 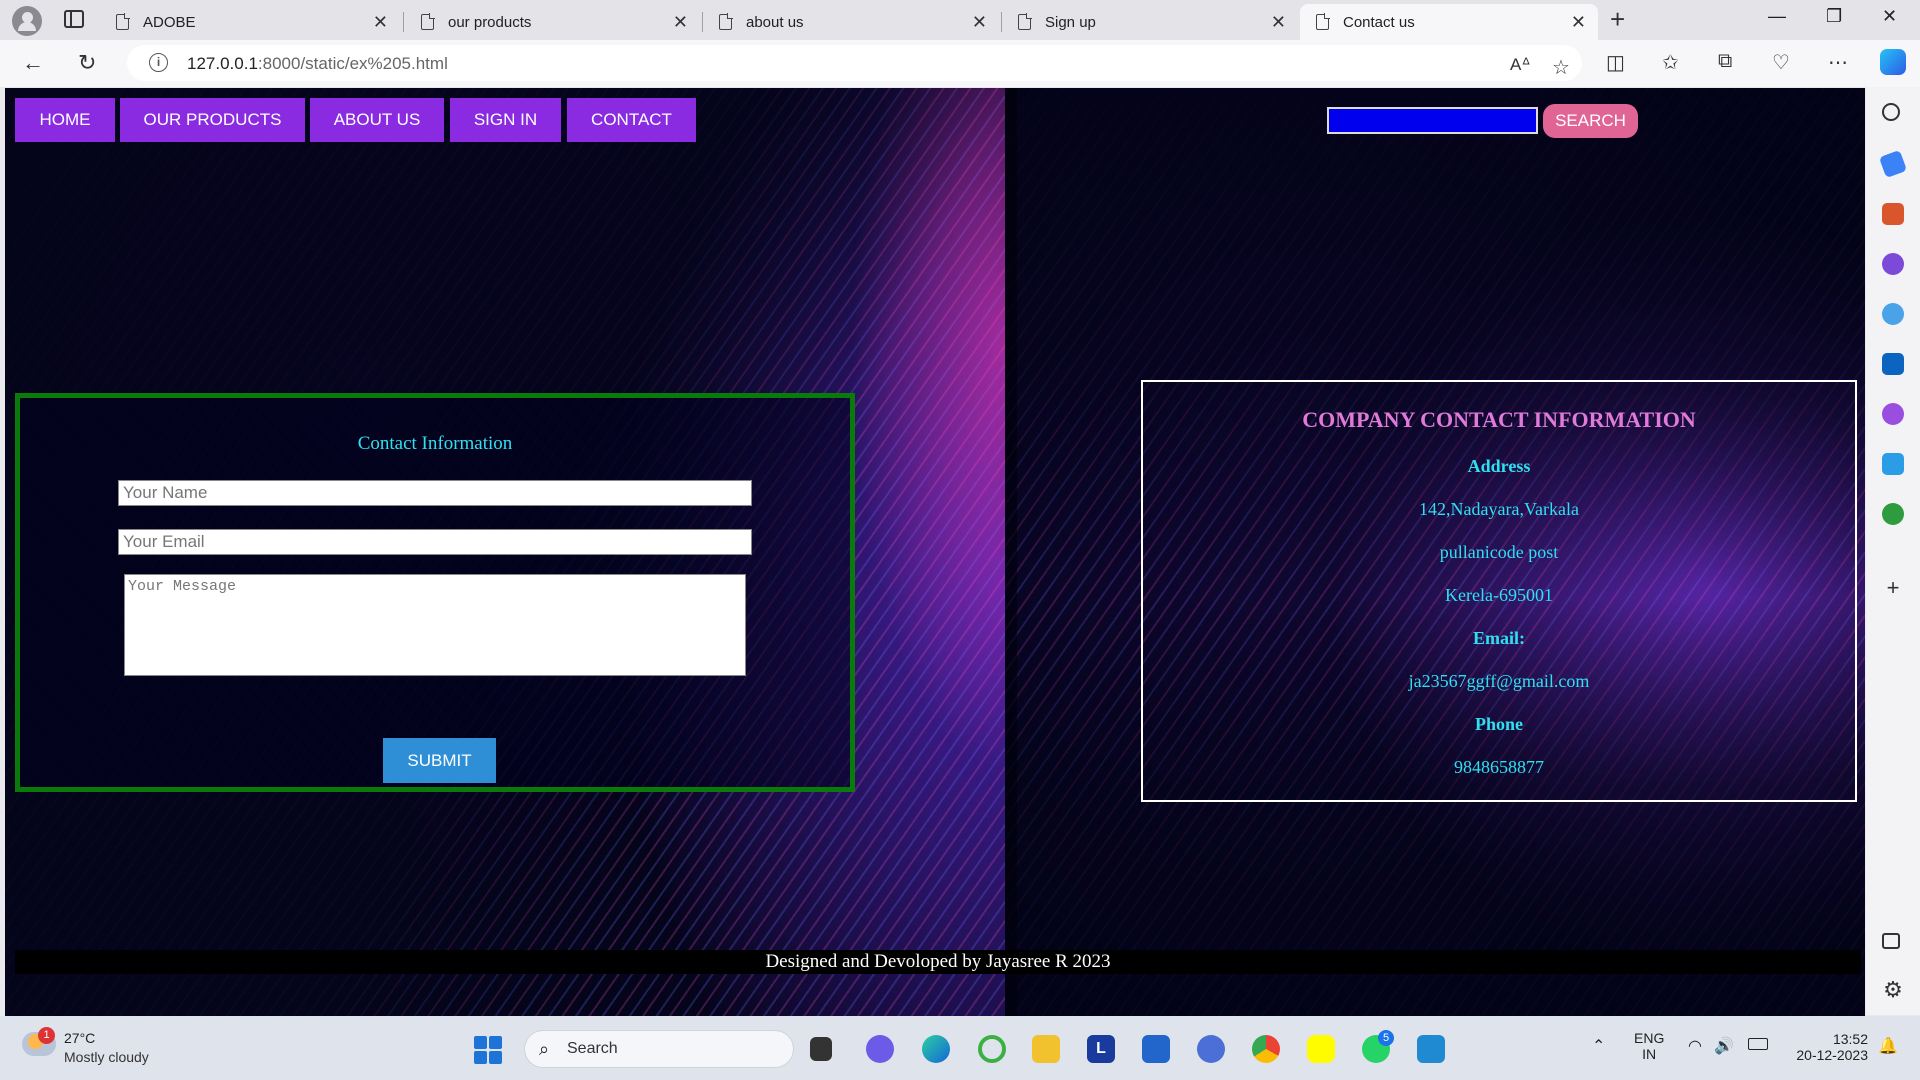 I want to click on language-indicator: ENG IN, so click(x=1649, y=1046).